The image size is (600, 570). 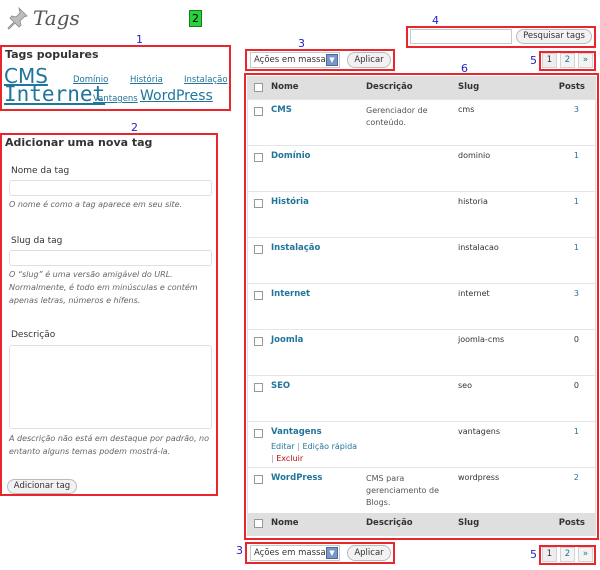 What do you see at coordinates (474, 293) in the screenshot?
I see `tag-slug: internet` at bounding box center [474, 293].